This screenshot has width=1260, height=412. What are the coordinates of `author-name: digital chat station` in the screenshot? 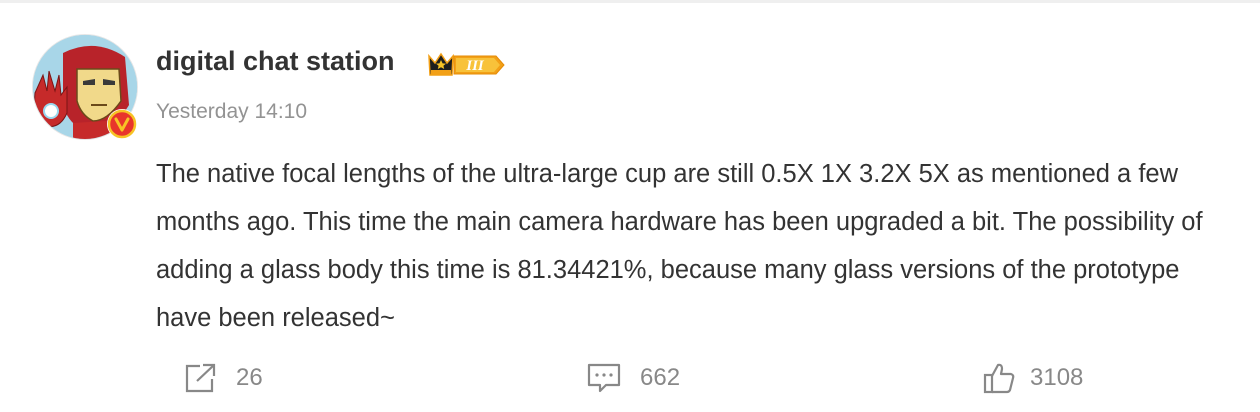 It's located at (275, 61).